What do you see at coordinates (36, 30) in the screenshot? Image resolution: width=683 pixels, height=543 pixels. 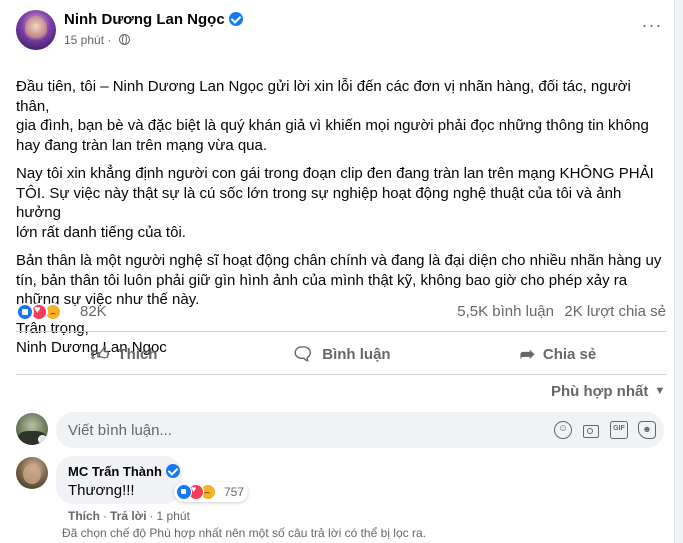 I see `author-avatar` at bounding box center [36, 30].